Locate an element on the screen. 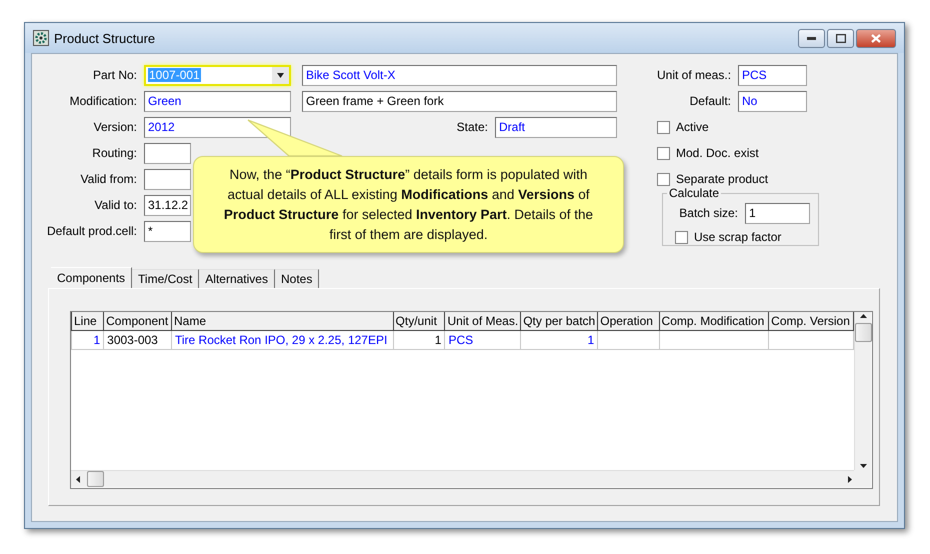  tab: Components is located at coordinates (91, 277).